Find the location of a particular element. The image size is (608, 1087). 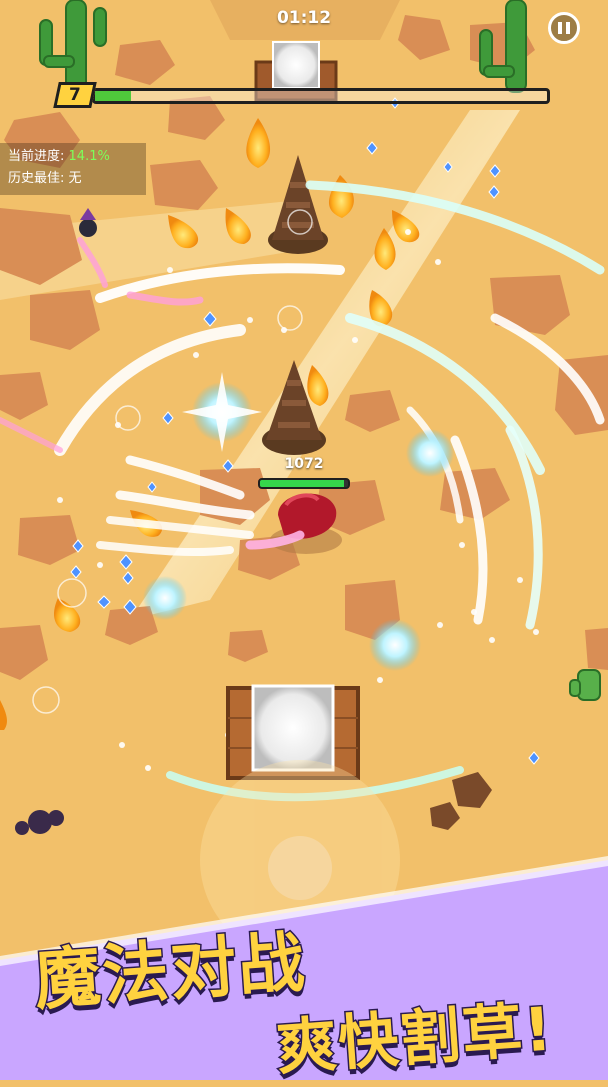

level-badge: 7 is located at coordinates (75, 95).